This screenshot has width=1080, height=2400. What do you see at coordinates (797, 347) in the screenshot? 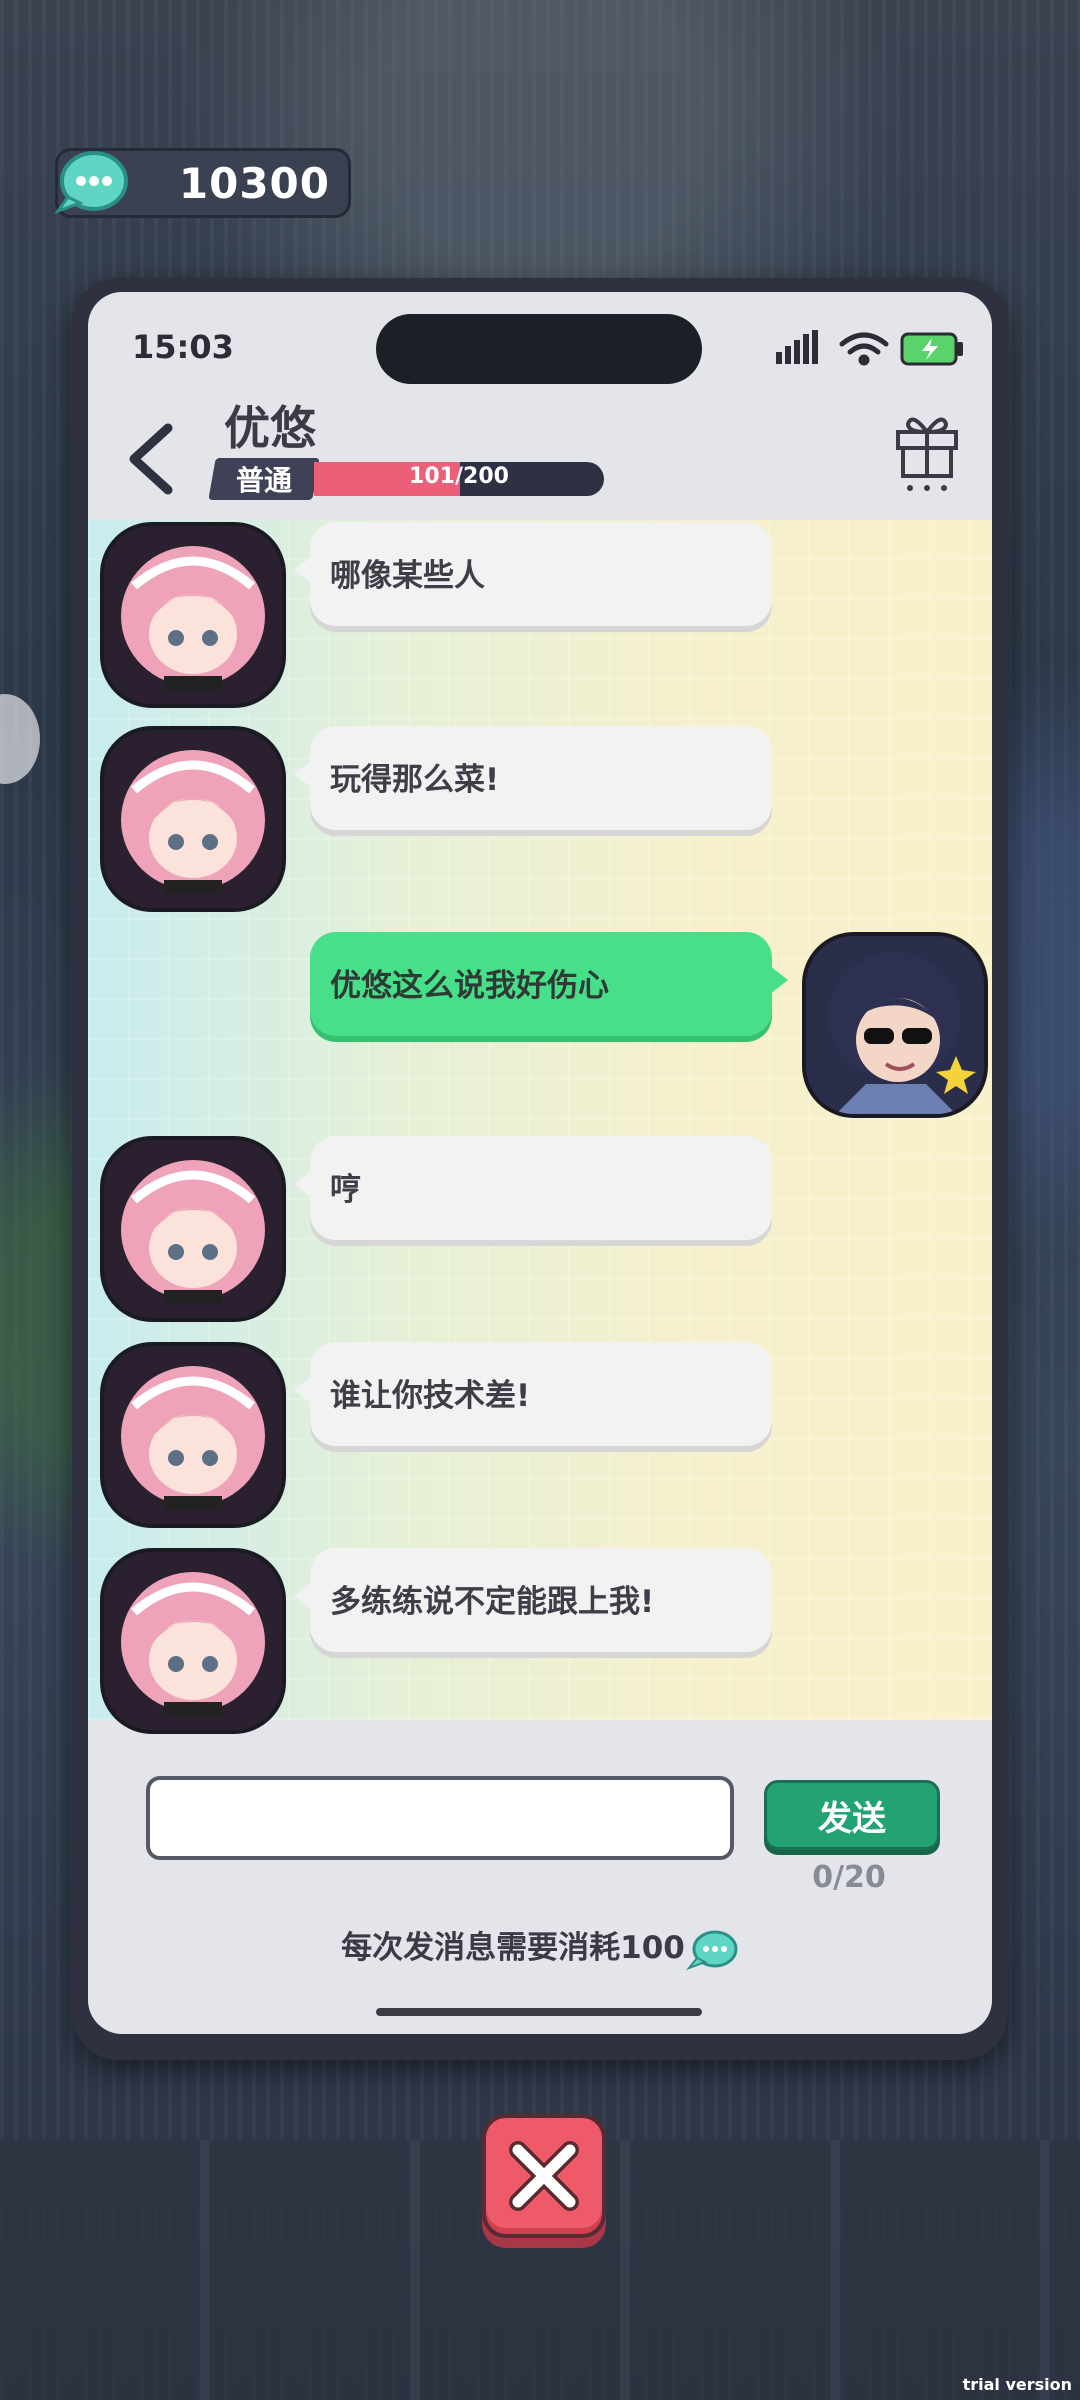
I see `signal-icon` at bounding box center [797, 347].